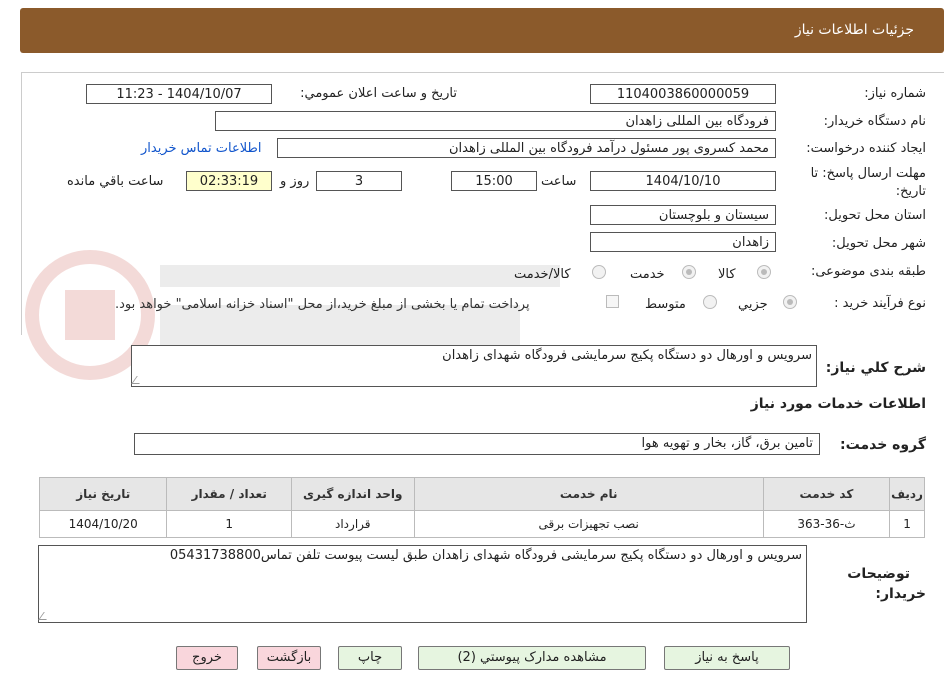  I want to click on col-need-date: تاریخ نیاز, so click(103, 494).